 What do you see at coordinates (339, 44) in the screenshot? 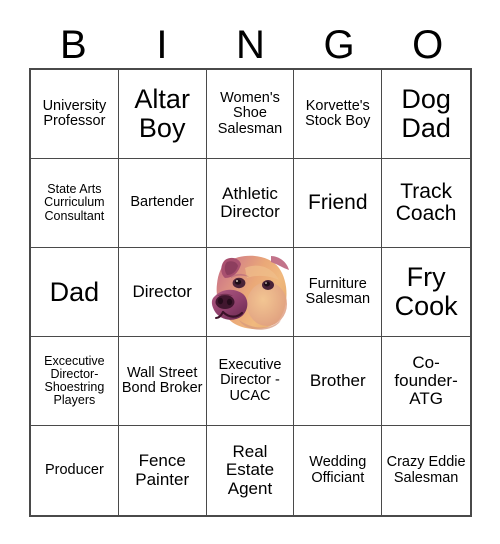
I see `bingo-header-letter-g: G` at bounding box center [339, 44].